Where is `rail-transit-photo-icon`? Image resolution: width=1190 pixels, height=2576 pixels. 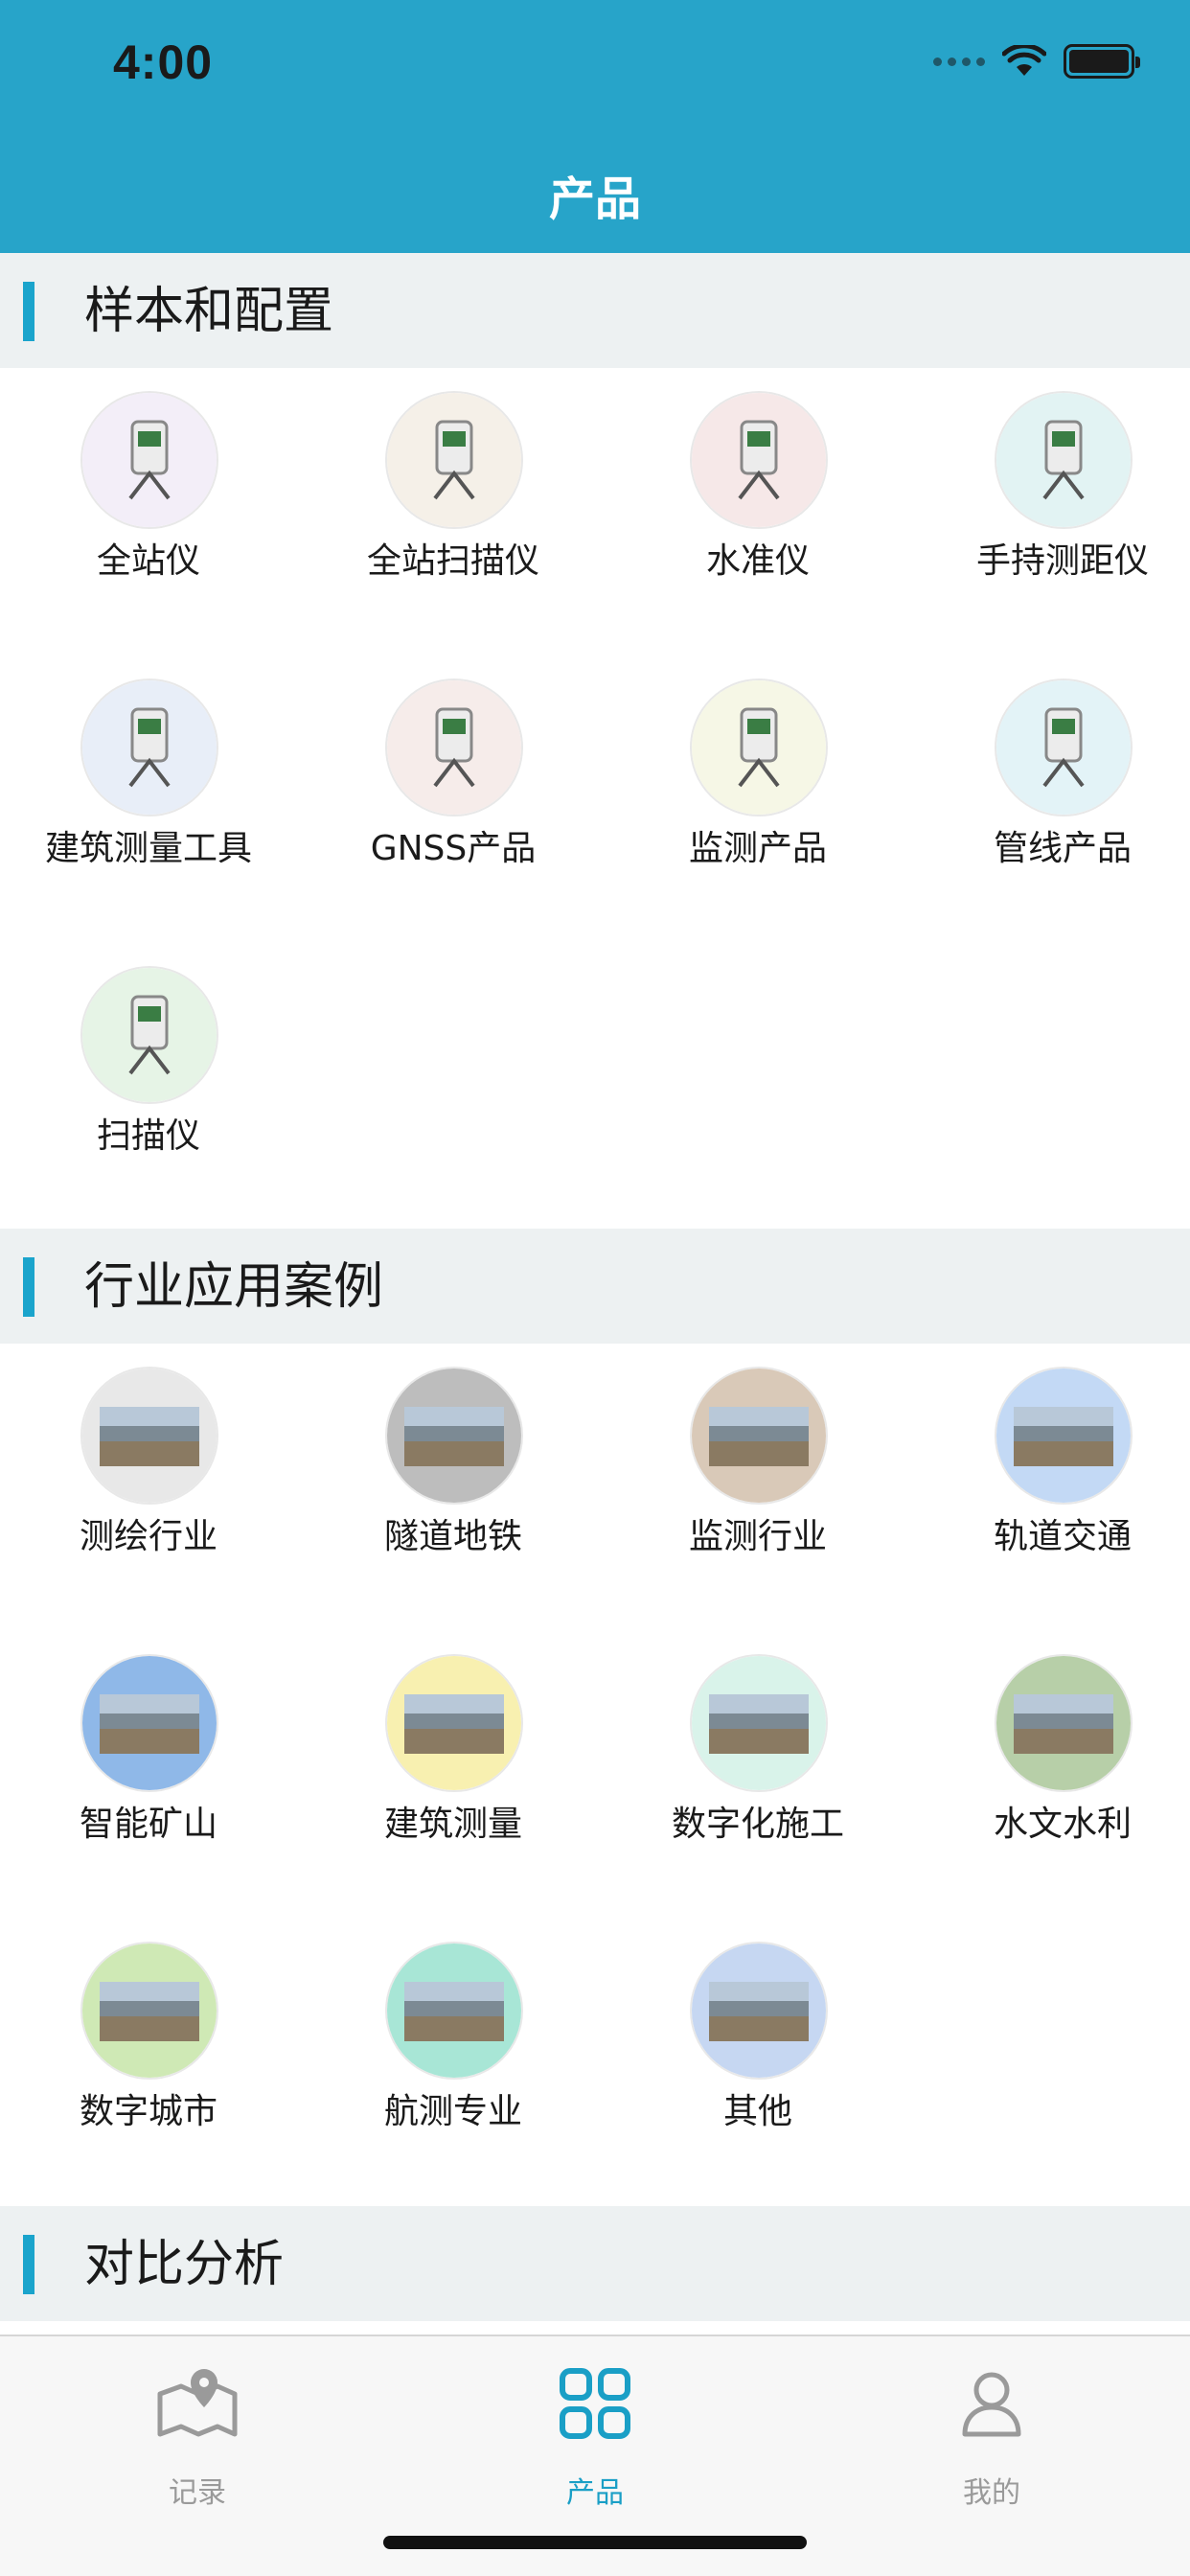
rail-transit-photo-icon is located at coordinates (1064, 1436).